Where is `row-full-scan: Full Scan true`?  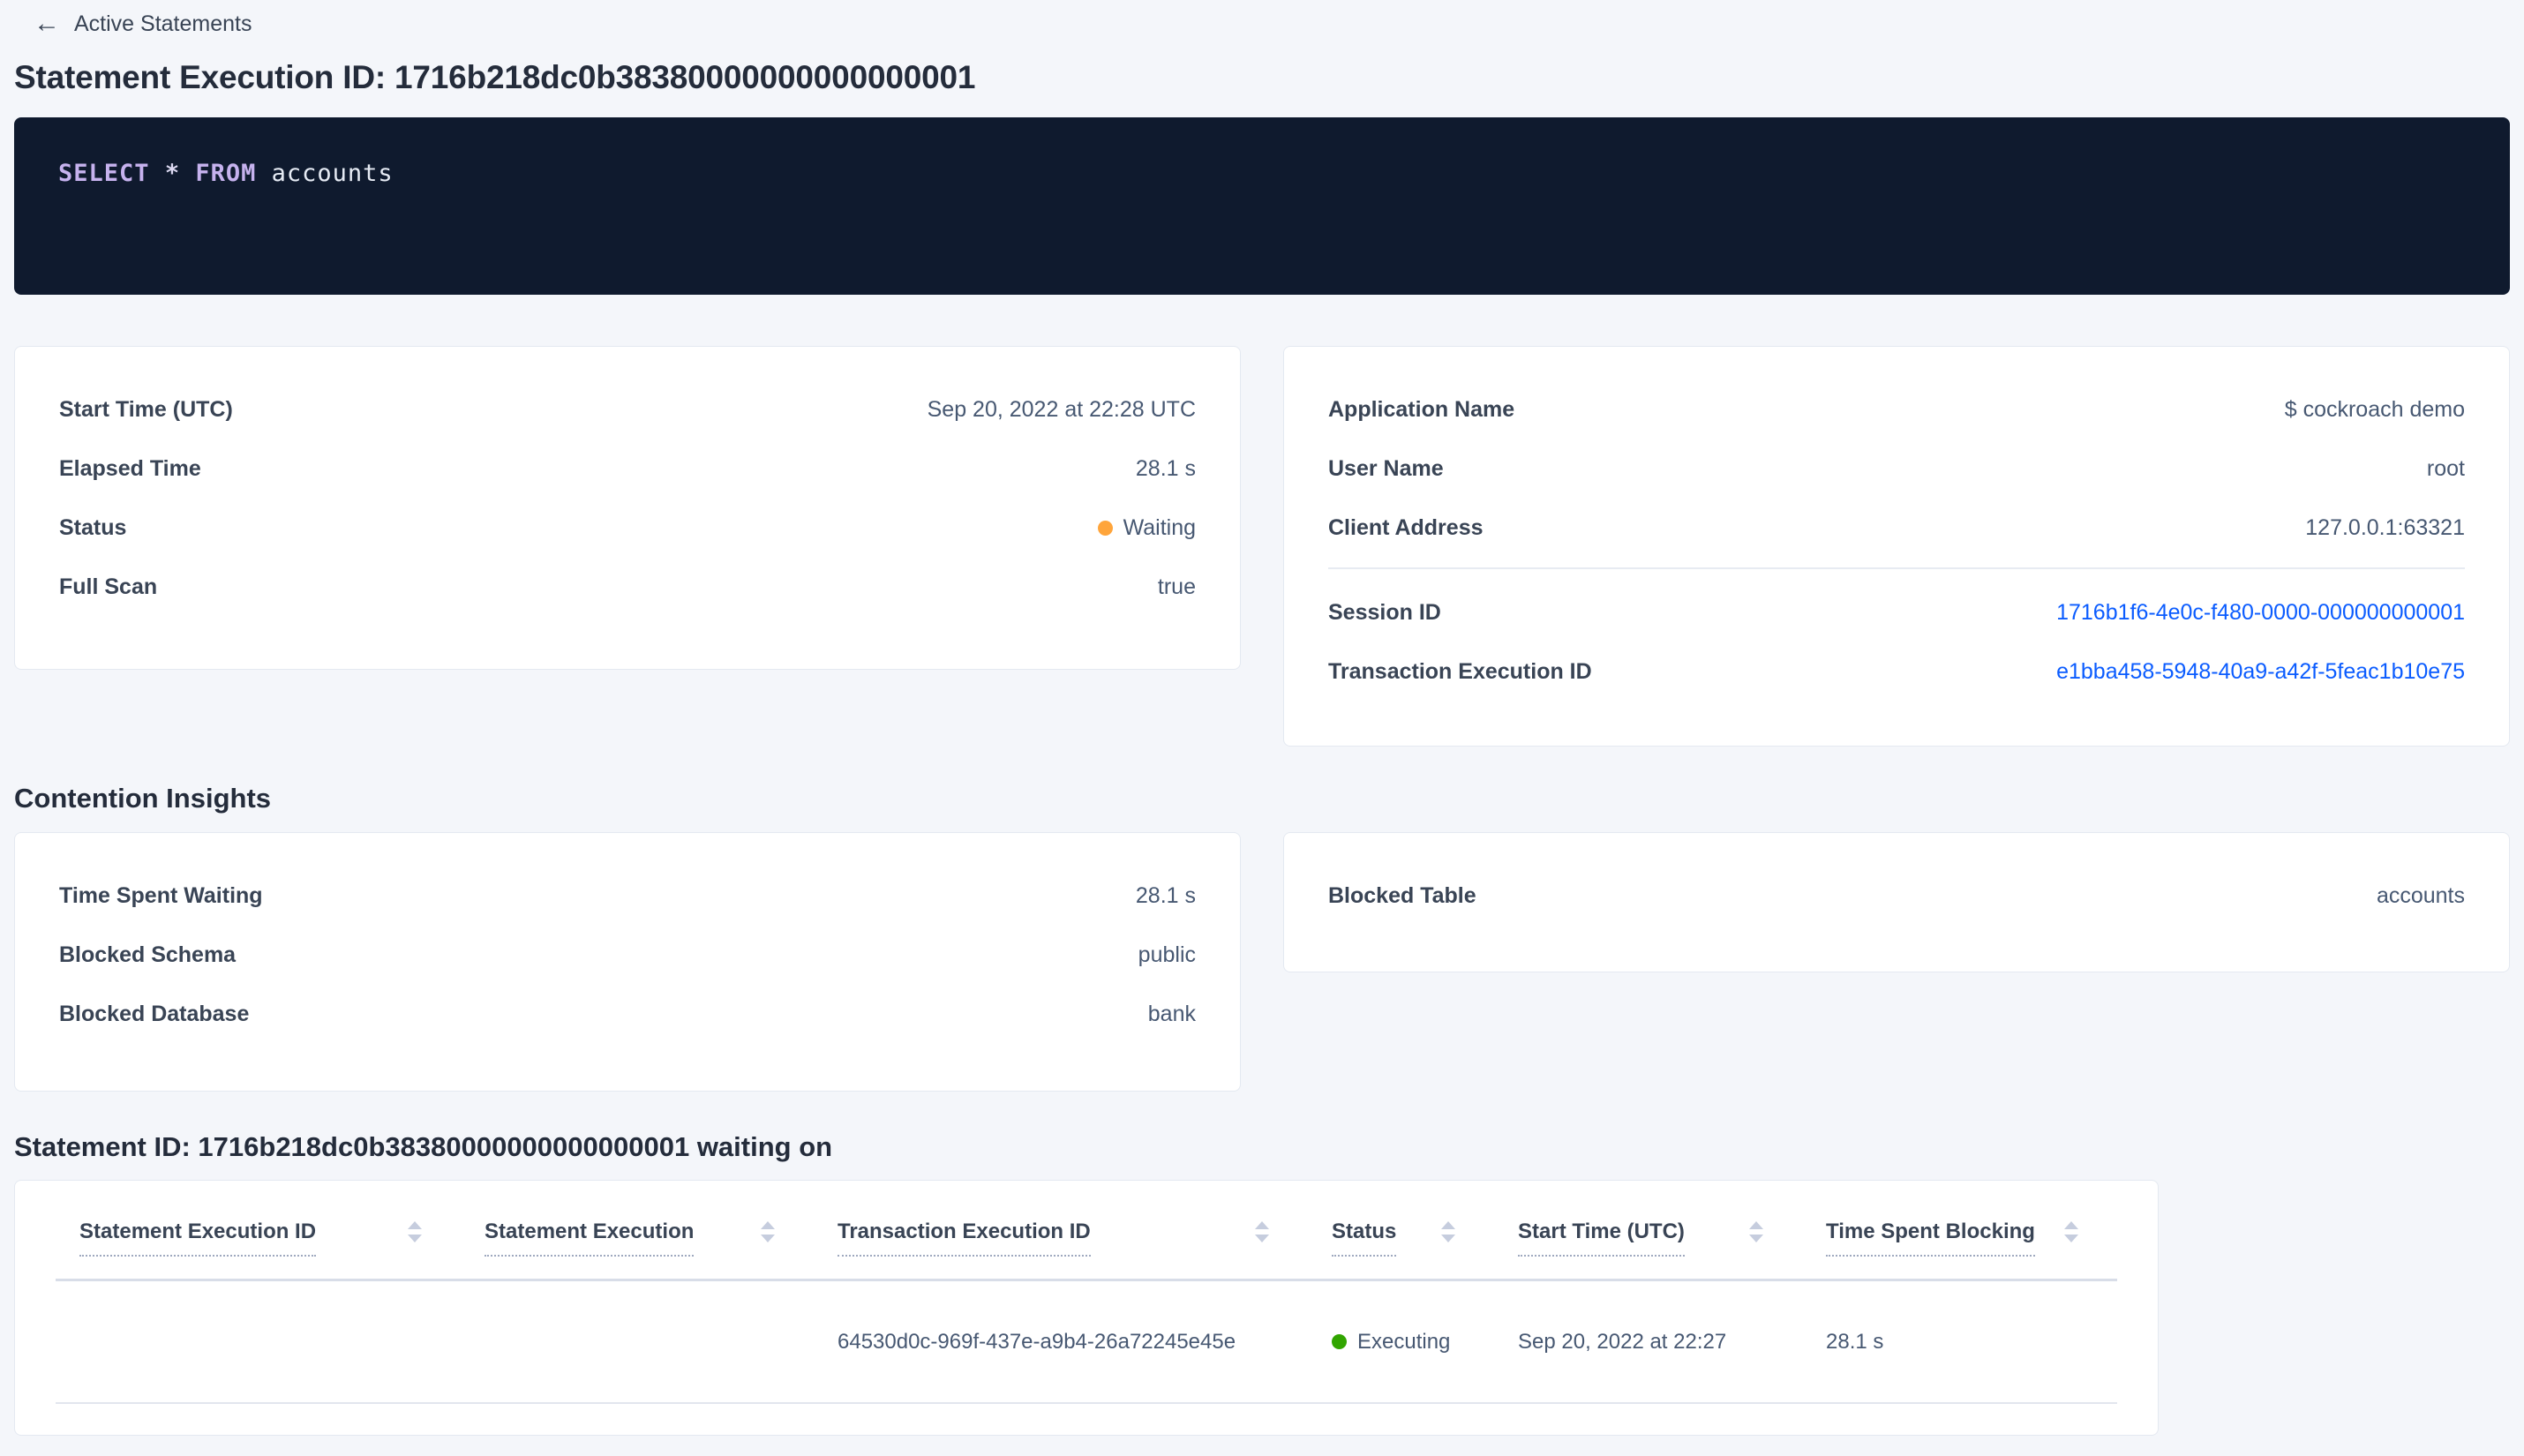
row-full-scan: Full Scan true is located at coordinates (627, 587).